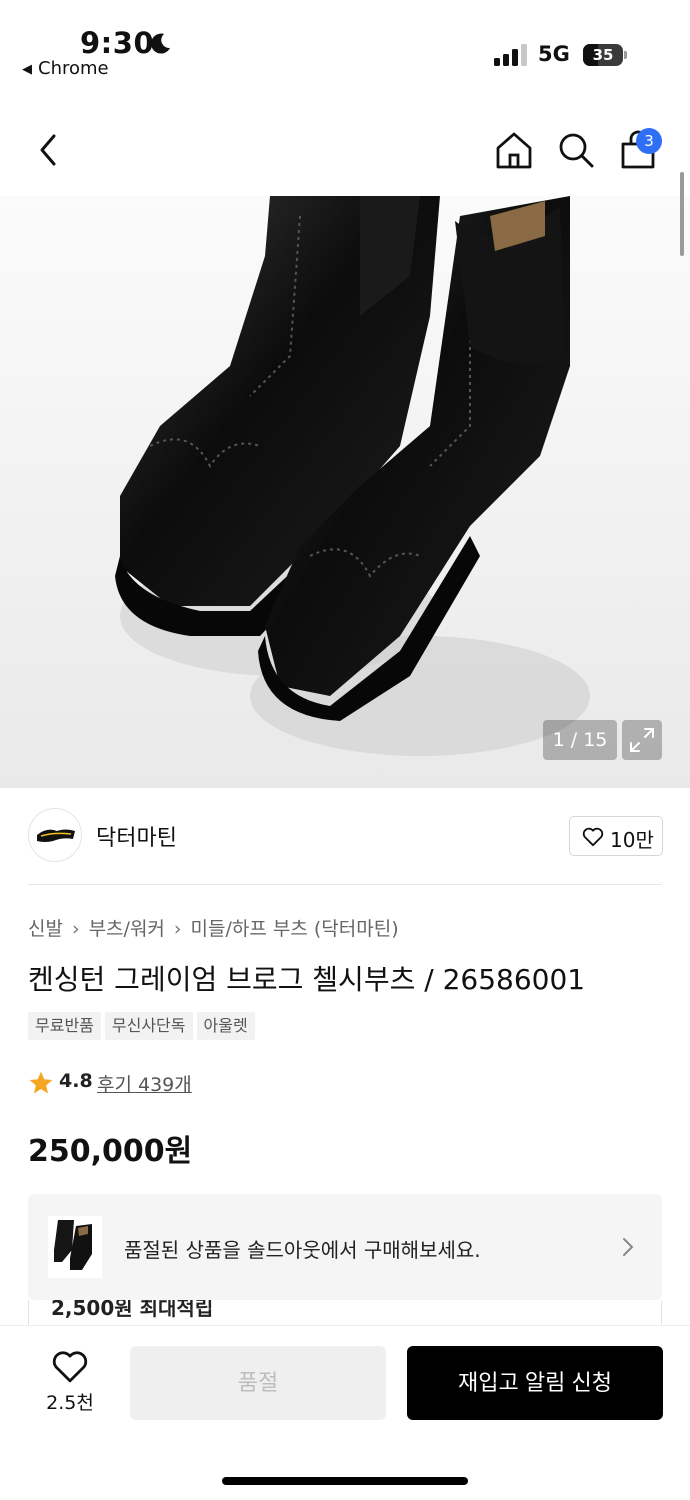  I want to click on tag-outlet: 아울렛, so click(225, 1026).